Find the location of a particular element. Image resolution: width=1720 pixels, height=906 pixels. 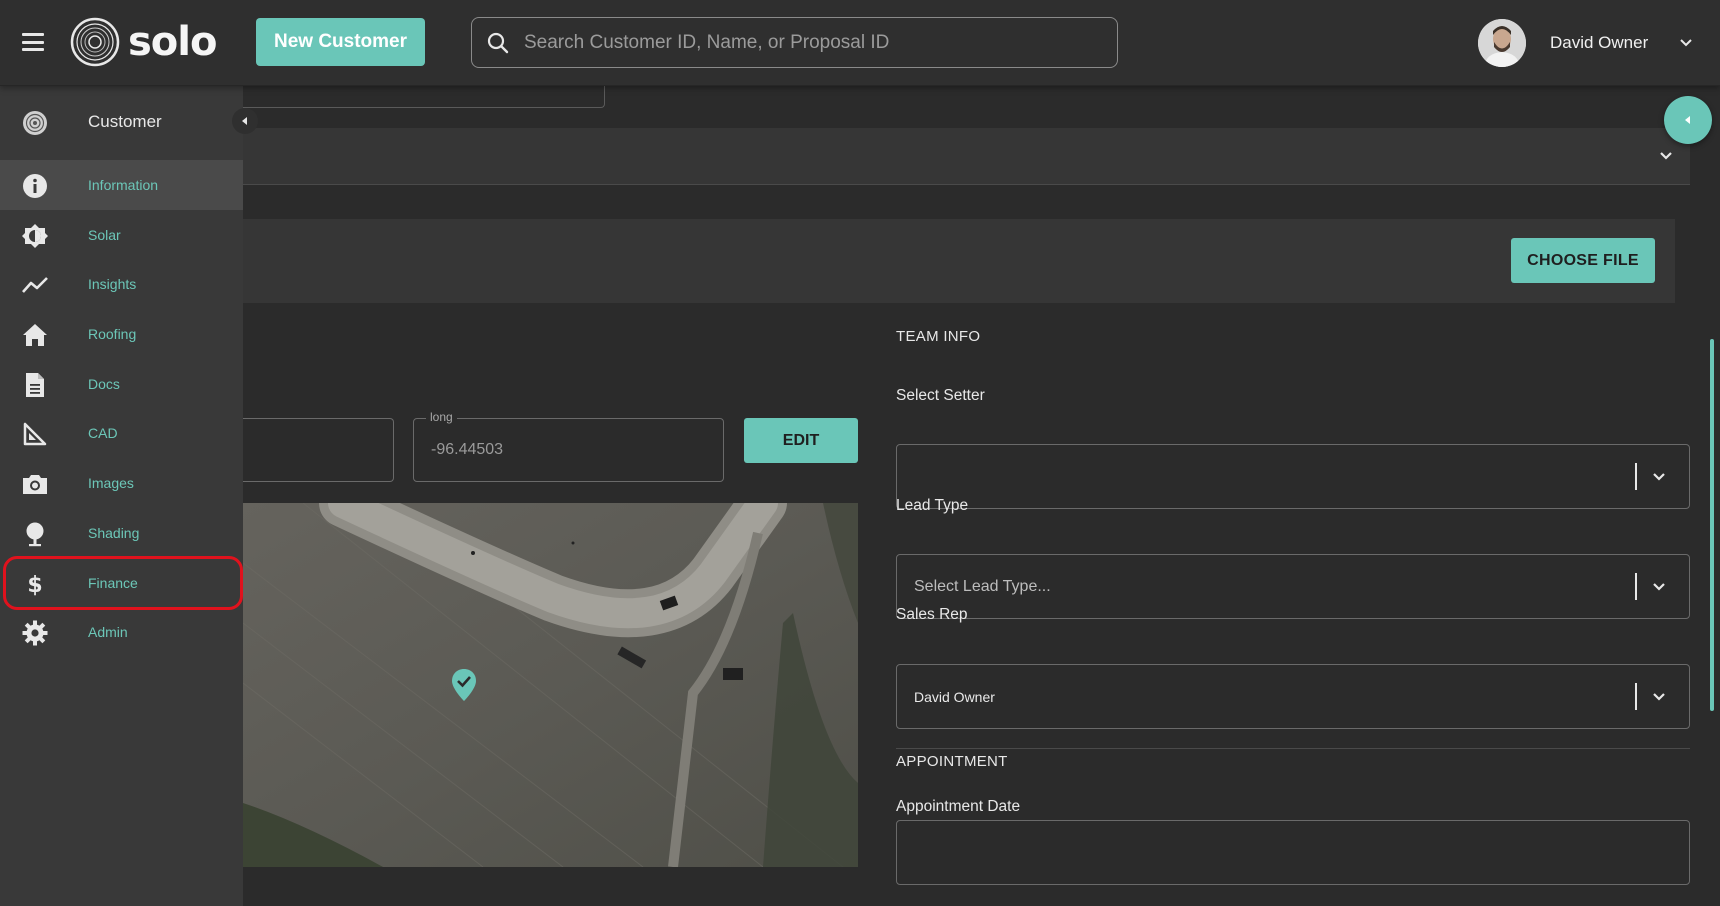

lead-type-label: Lead Type is located at coordinates (932, 505).